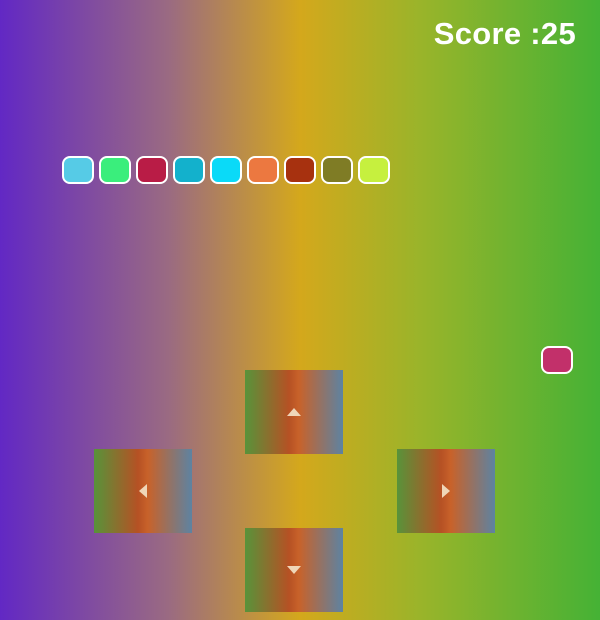 This screenshot has height=620, width=600. I want to click on down-button, so click(294, 570).